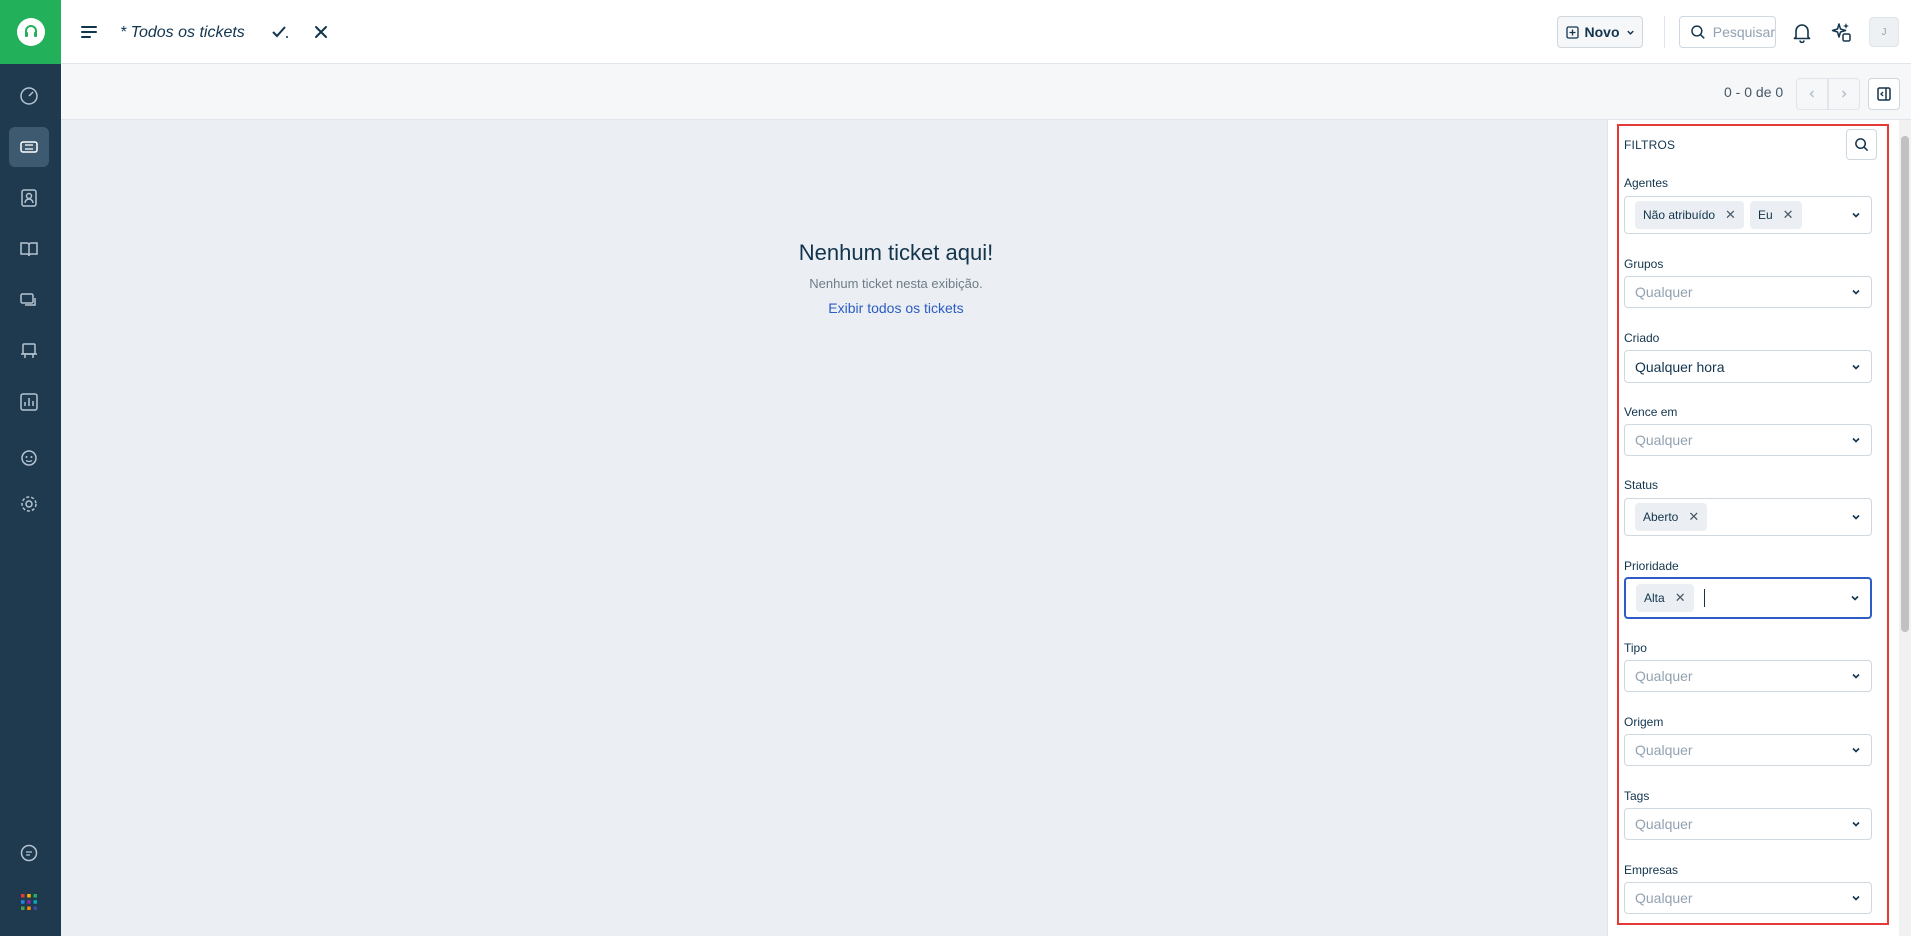  I want to click on empty-state-title: Nenhum ticket aqui!, so click(896, 252).